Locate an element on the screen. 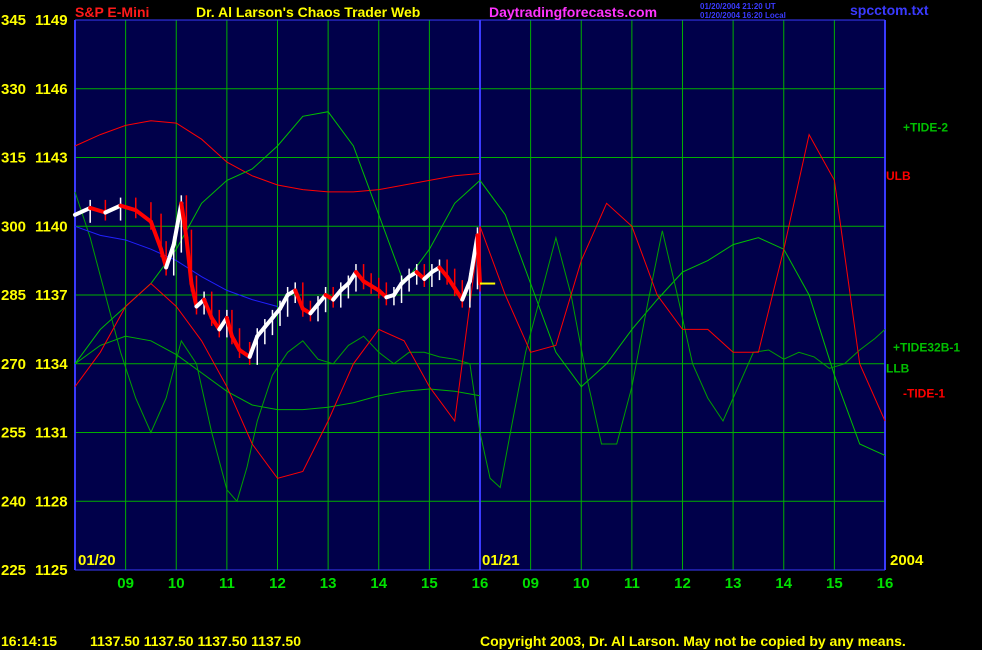 The image size is (982, 650). y-index-label: 225 is located at coordinates (13, 570).